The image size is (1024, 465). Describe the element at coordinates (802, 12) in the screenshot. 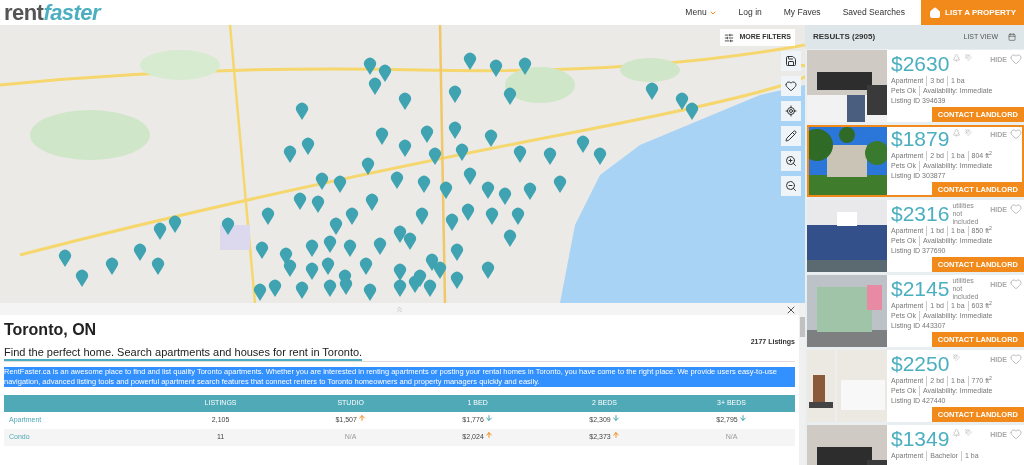

I see `nav-link: My Faves` at that location.